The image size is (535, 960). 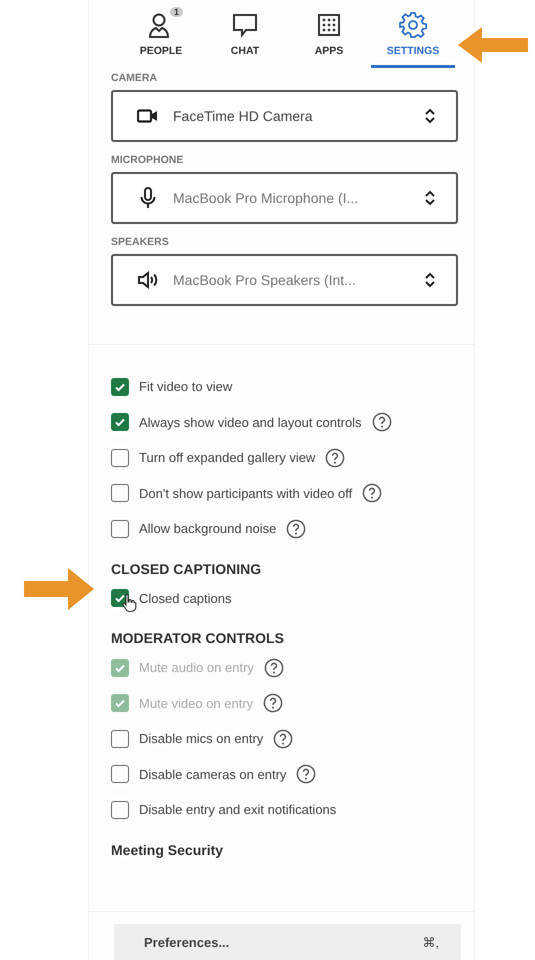 I want to click on video-camera-icon, so click(x=148, y=116).